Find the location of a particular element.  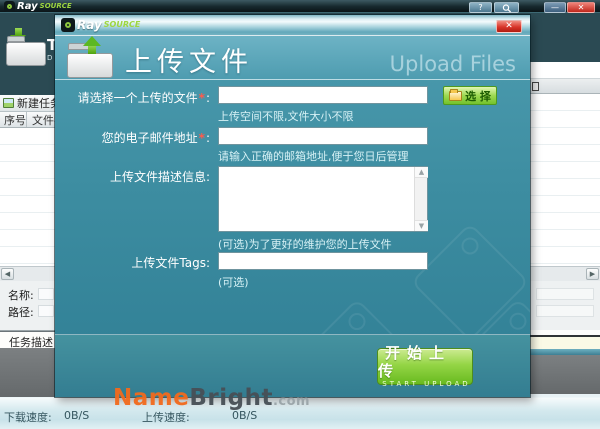

horizontal-scrollbar: ▶ is located at coordinates (565, 273).